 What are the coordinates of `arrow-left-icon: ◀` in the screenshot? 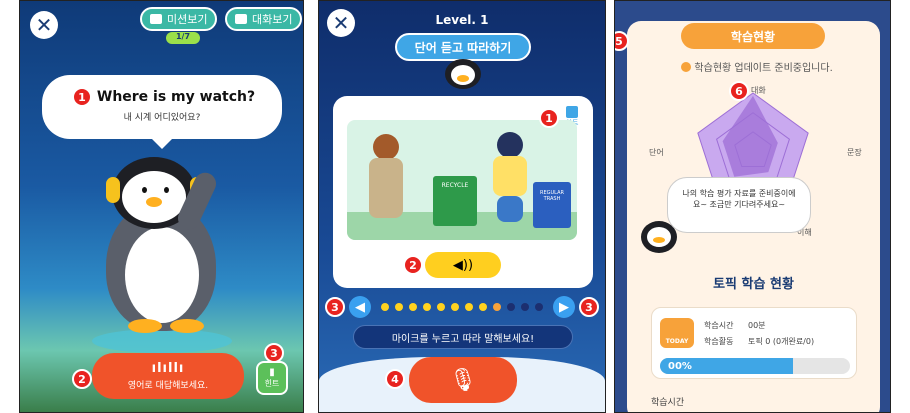 It's located at (360, 307).